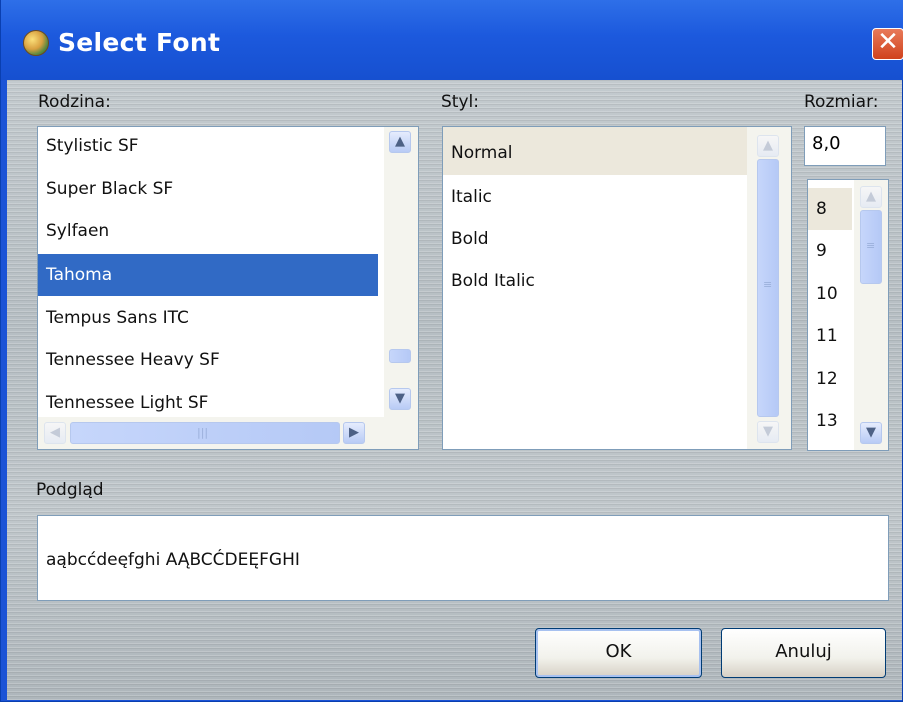 This screenshot has height=702, width=903. Describe the element at coordinates (354, 433) in the screenshot. I see `scroll-right-icon: ▶` at that location.